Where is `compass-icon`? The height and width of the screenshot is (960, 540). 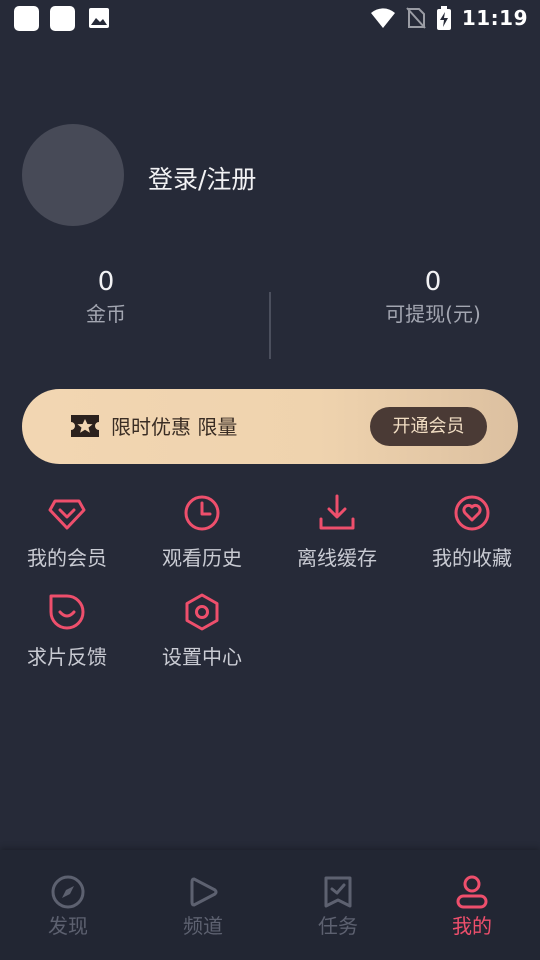
compass-icon is located at coordinates (68, 892).